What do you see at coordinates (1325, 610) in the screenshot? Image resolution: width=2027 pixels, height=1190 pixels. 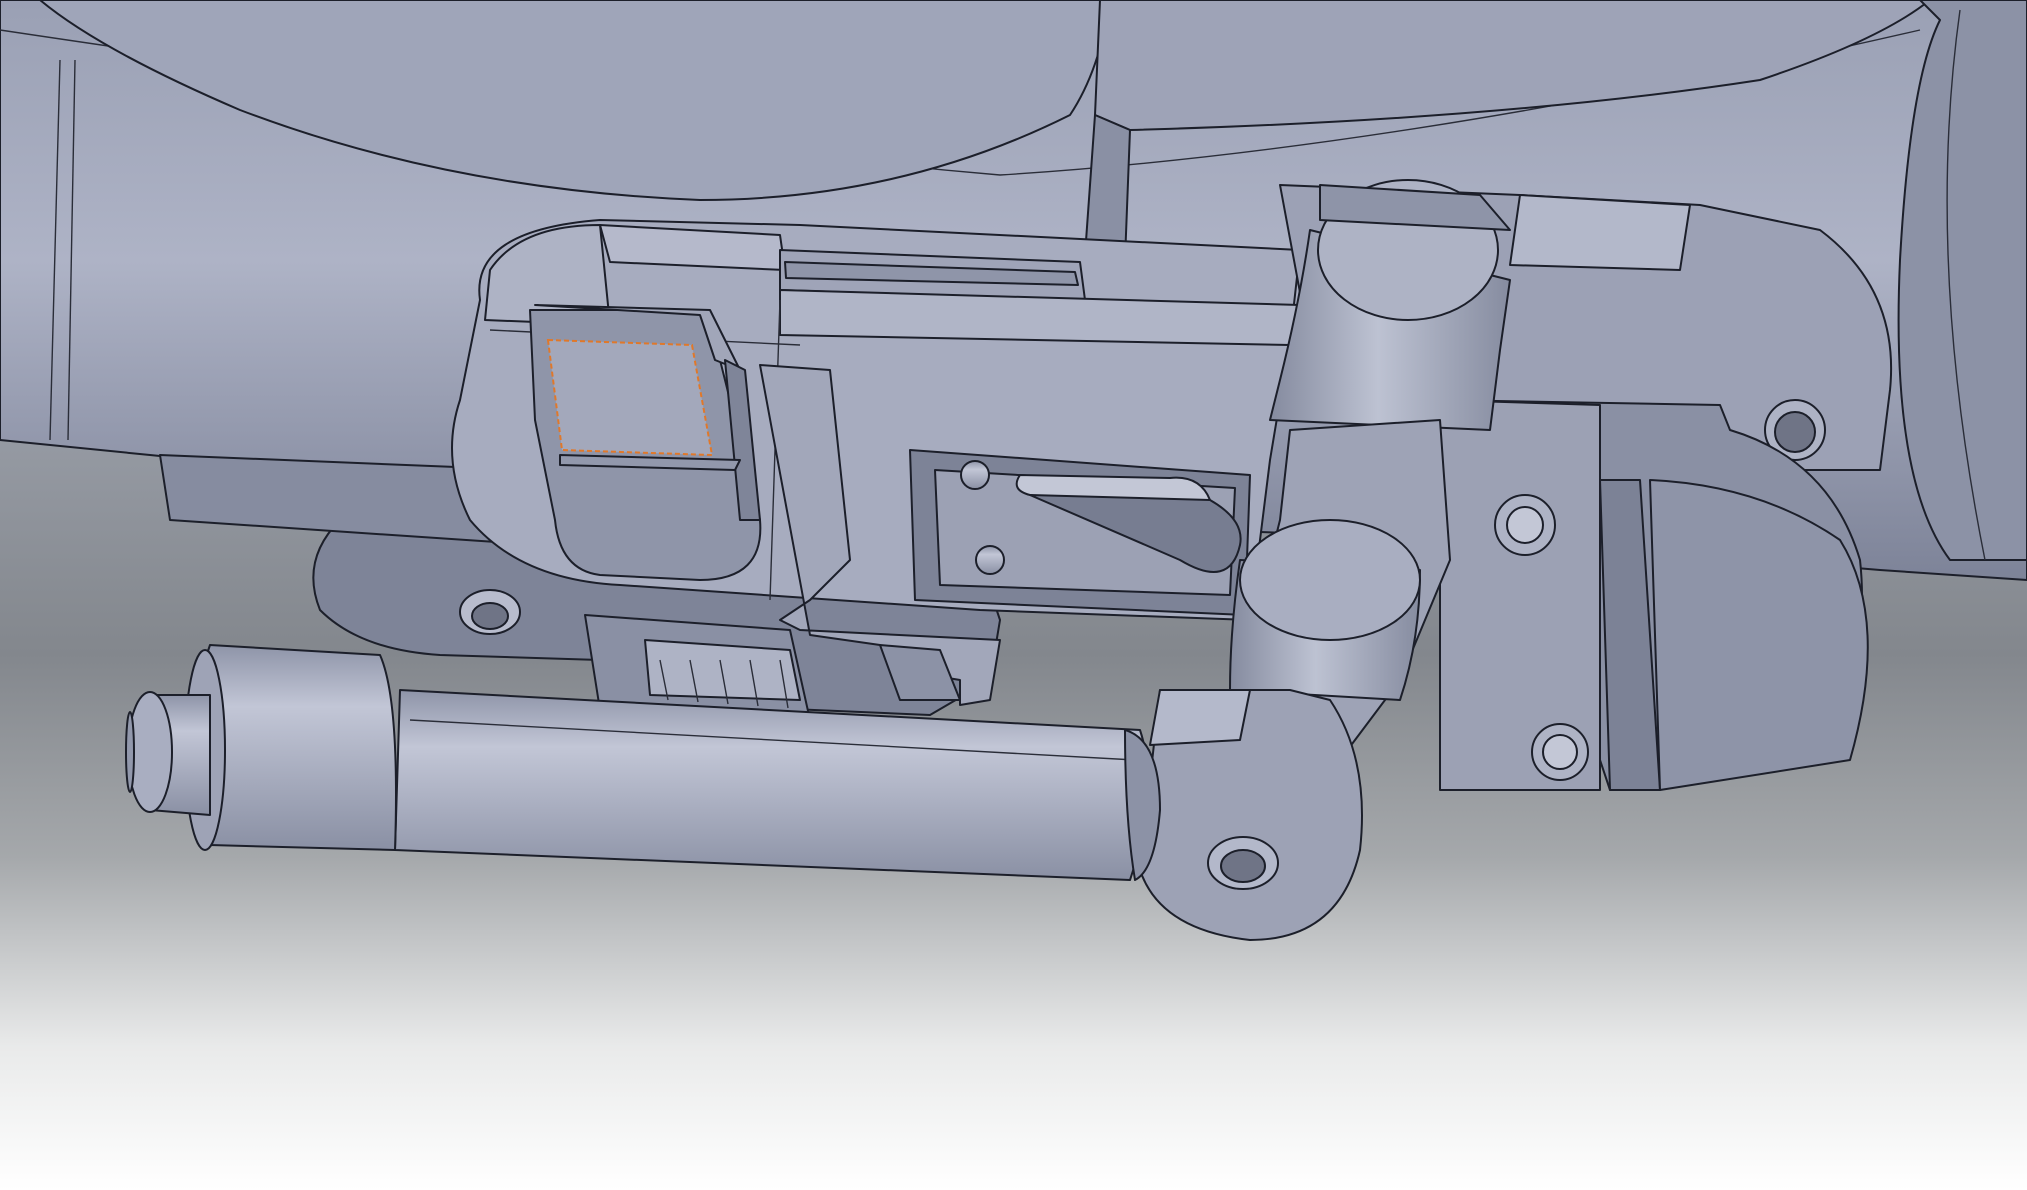 I see `pivot-post-lower` at bounding box center [1325, 610].